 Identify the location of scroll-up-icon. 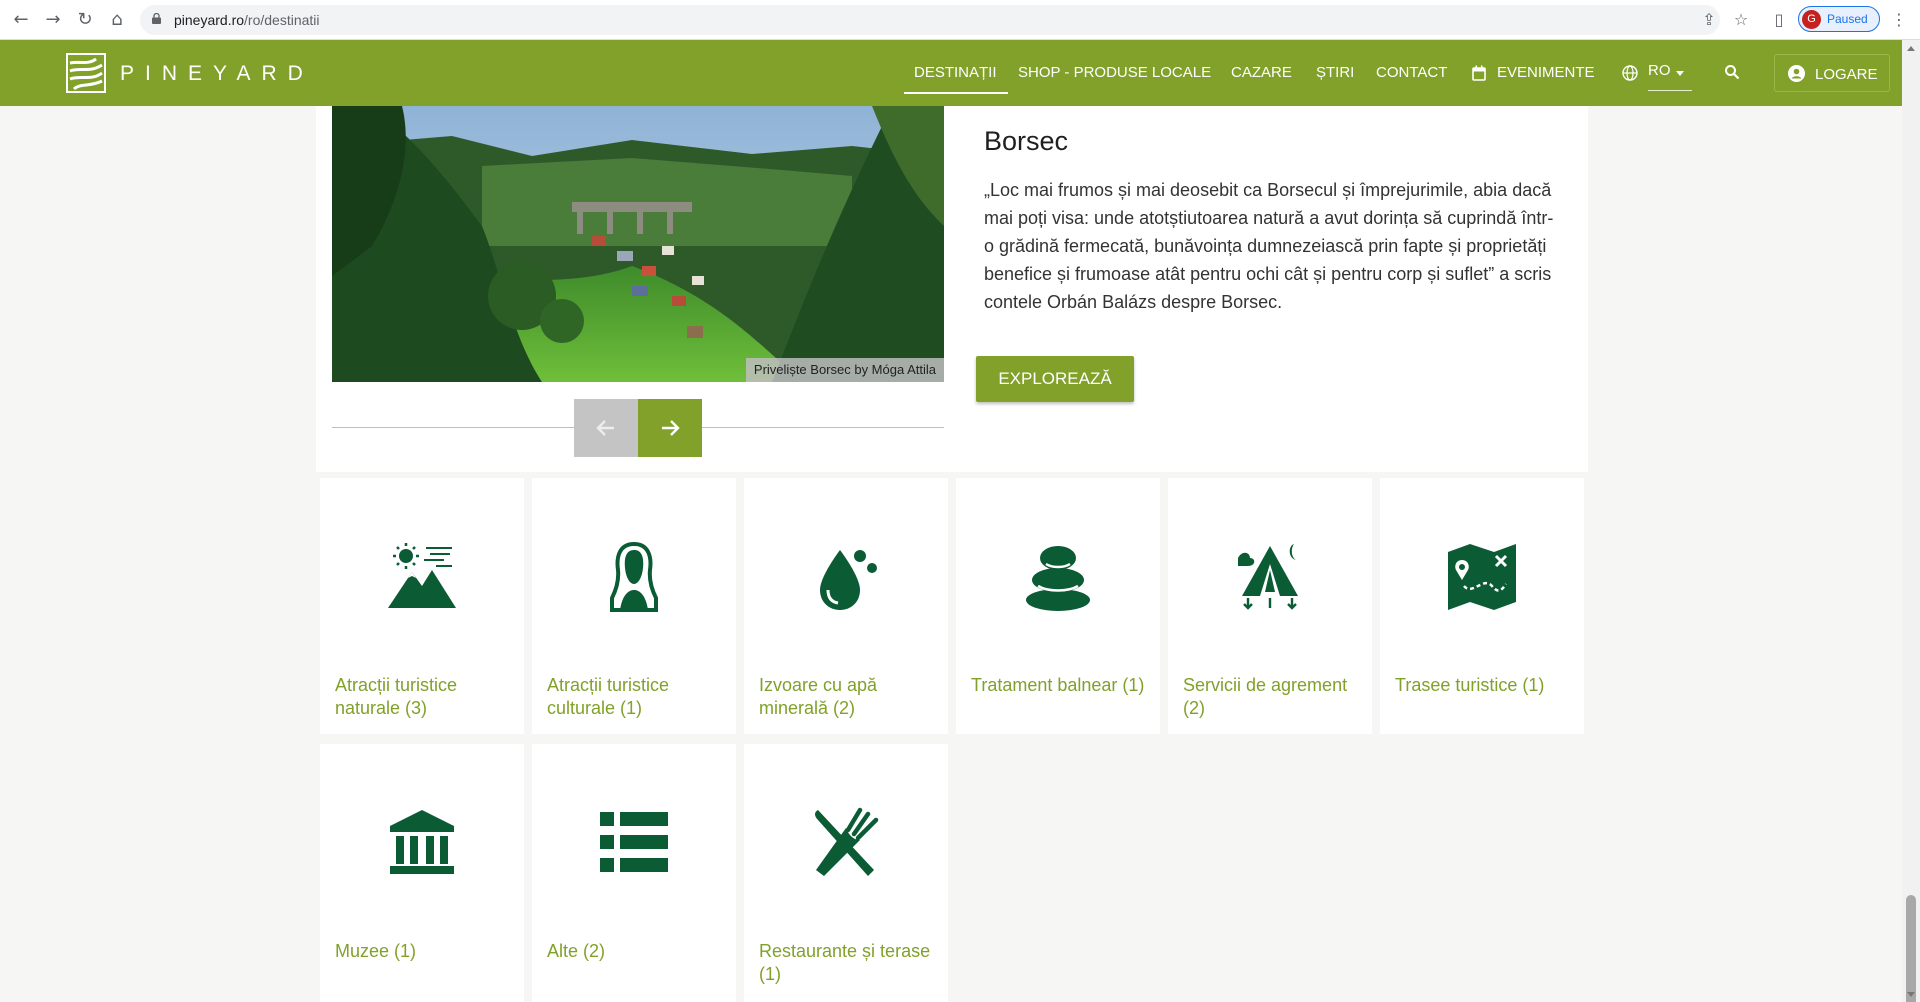
(1911, 48).